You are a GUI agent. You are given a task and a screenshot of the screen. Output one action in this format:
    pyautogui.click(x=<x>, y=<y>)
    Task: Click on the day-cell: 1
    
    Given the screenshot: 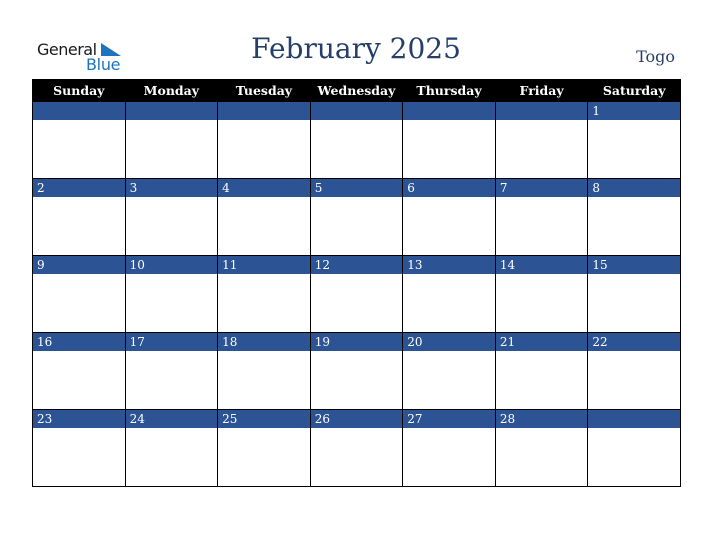 What is the action you would take?
    pyautogui.click(x=634, y=140)
    